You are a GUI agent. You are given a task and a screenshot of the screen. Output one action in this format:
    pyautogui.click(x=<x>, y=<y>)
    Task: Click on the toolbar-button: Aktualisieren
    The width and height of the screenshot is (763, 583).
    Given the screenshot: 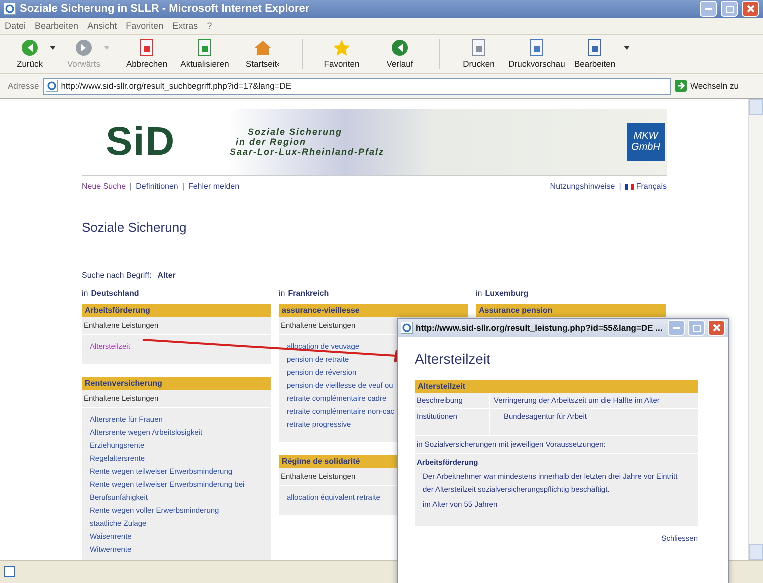 What is the action you would take?
    pyautogui.click(x=205, y=54)
    